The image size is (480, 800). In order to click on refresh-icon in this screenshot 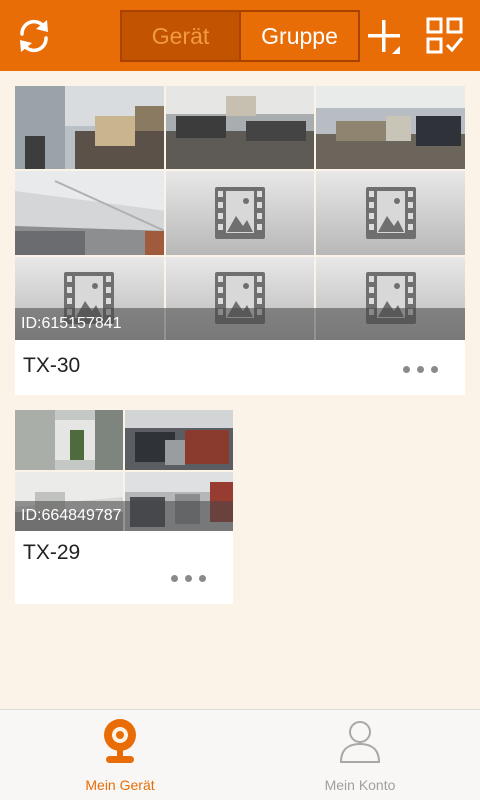, I will do `click(34, 36)`.